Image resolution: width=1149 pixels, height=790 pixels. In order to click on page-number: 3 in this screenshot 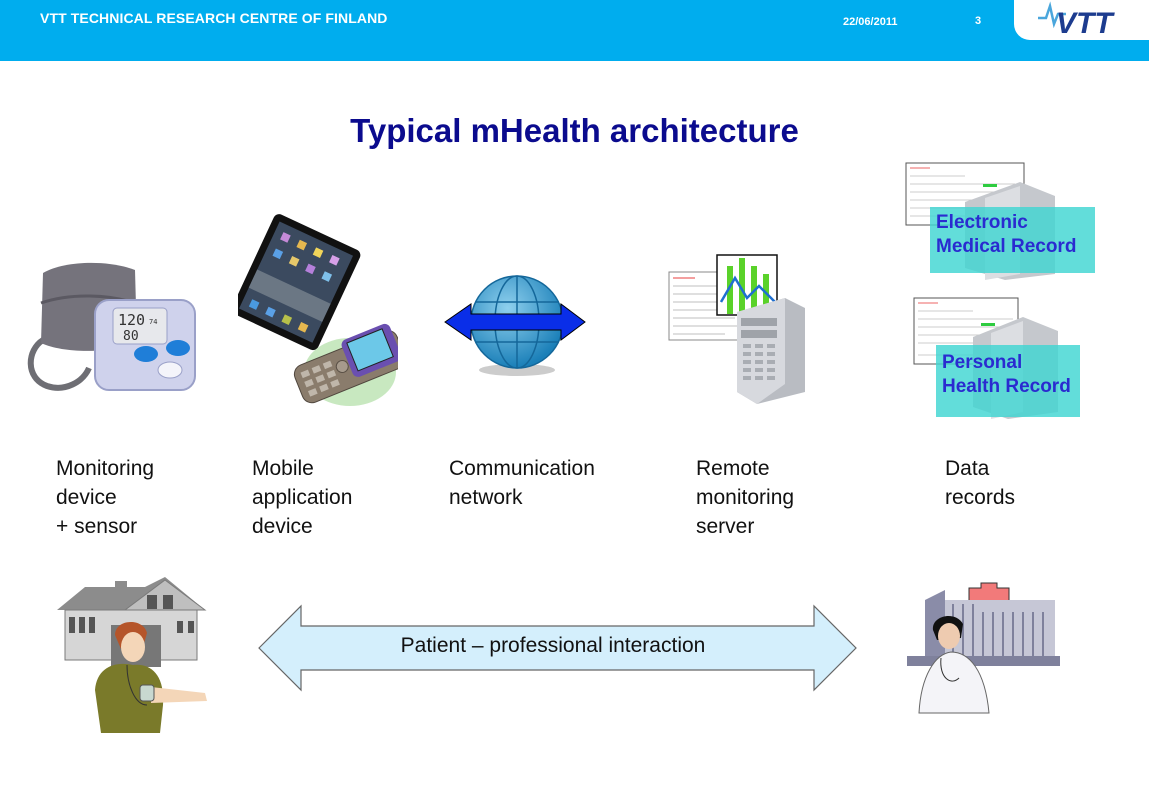, I will do `click(978, 21)`.